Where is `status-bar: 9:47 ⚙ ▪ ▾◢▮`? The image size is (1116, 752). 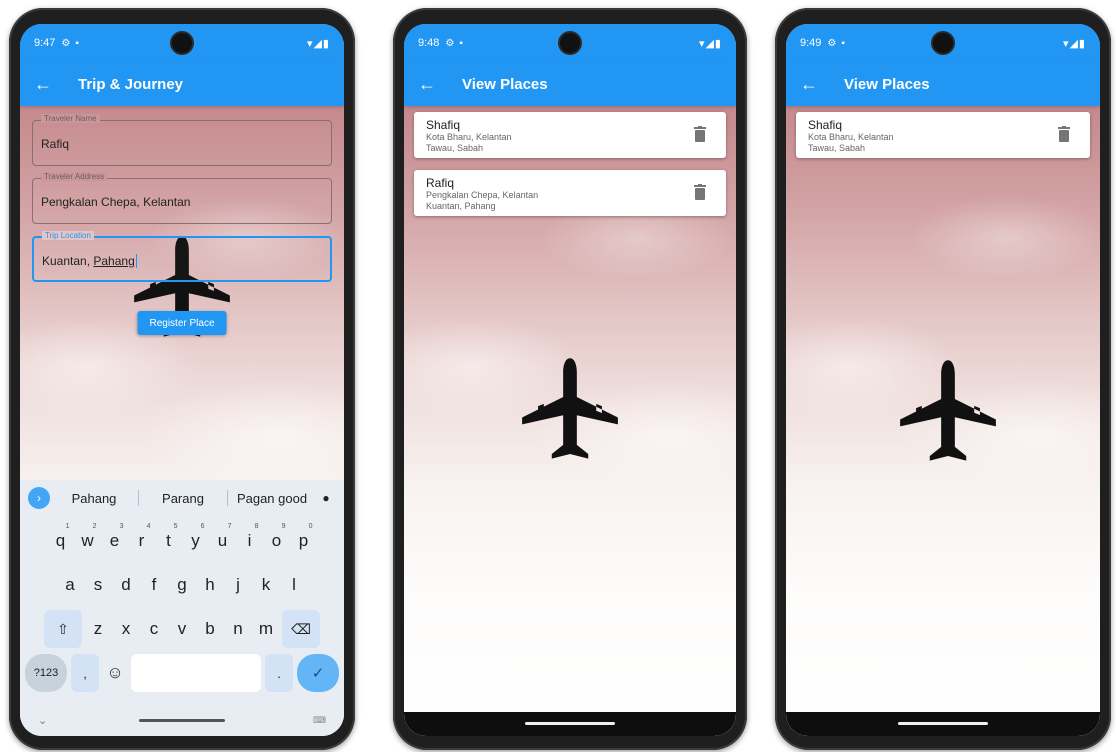
status-bar: 9:47 ⚙ ▪ ▾◢▮ is located at coordinates (182, 43).